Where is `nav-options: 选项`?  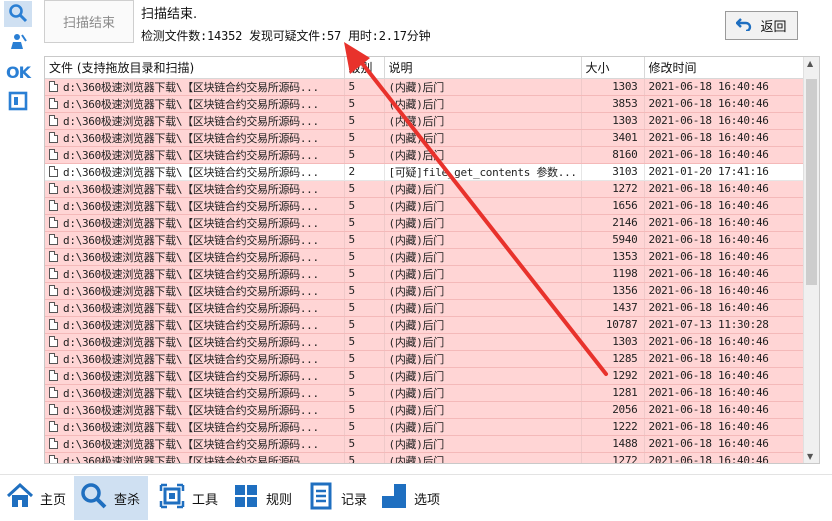 nav-options: 选项 is located at coordinates (409, 498).